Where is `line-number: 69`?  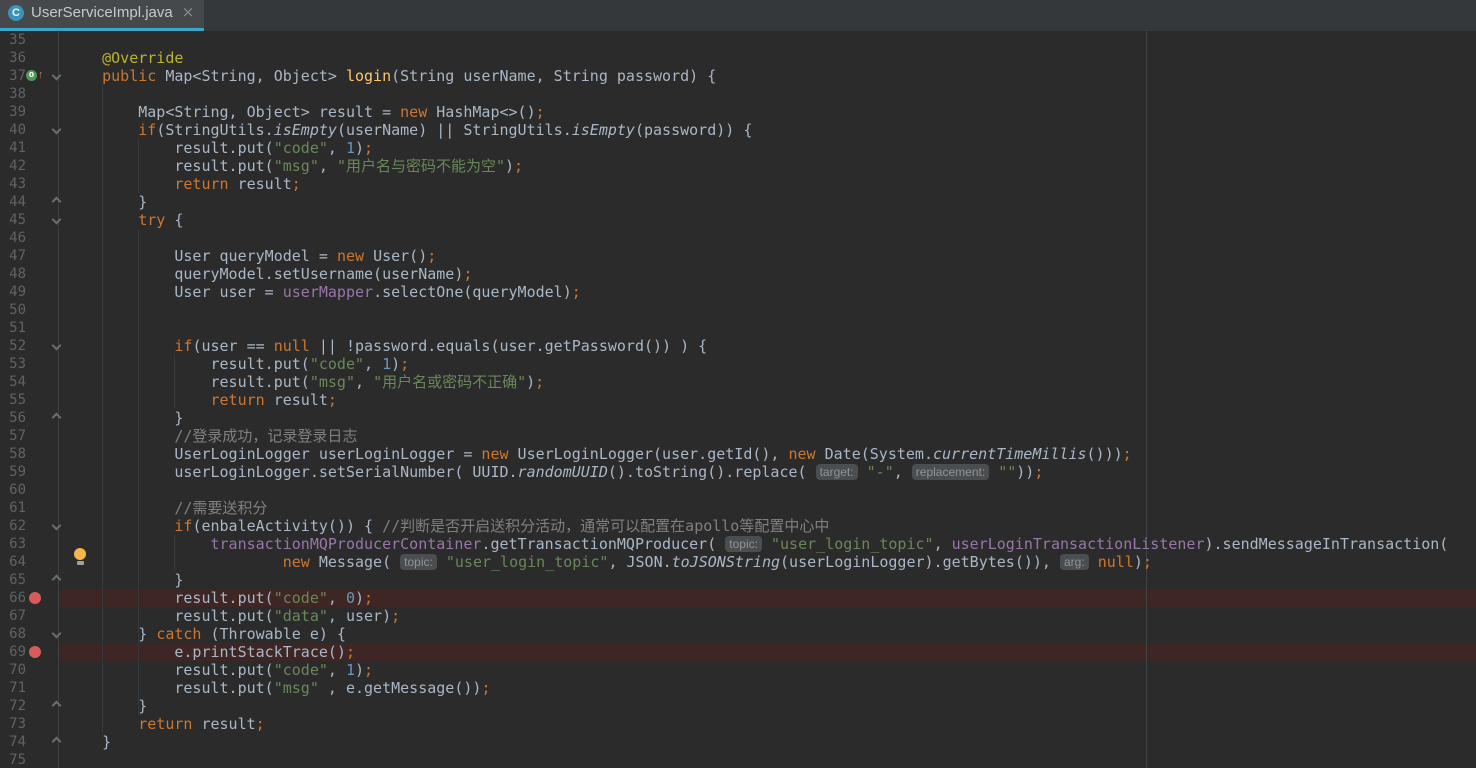 line-number: 69 is located at coordinates (13, 652).